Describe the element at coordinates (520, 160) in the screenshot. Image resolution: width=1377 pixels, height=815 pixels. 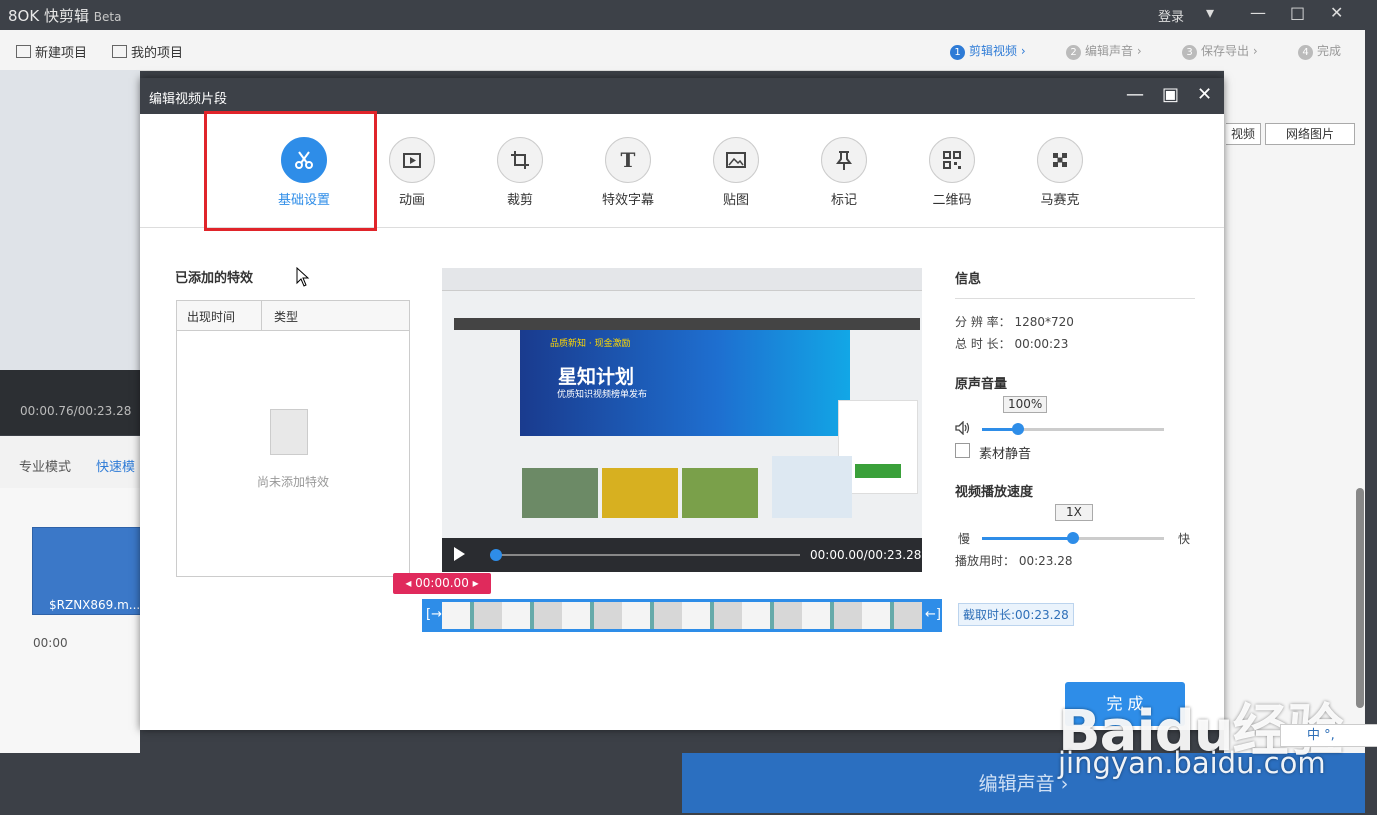
I see `crop-icon` at that location.